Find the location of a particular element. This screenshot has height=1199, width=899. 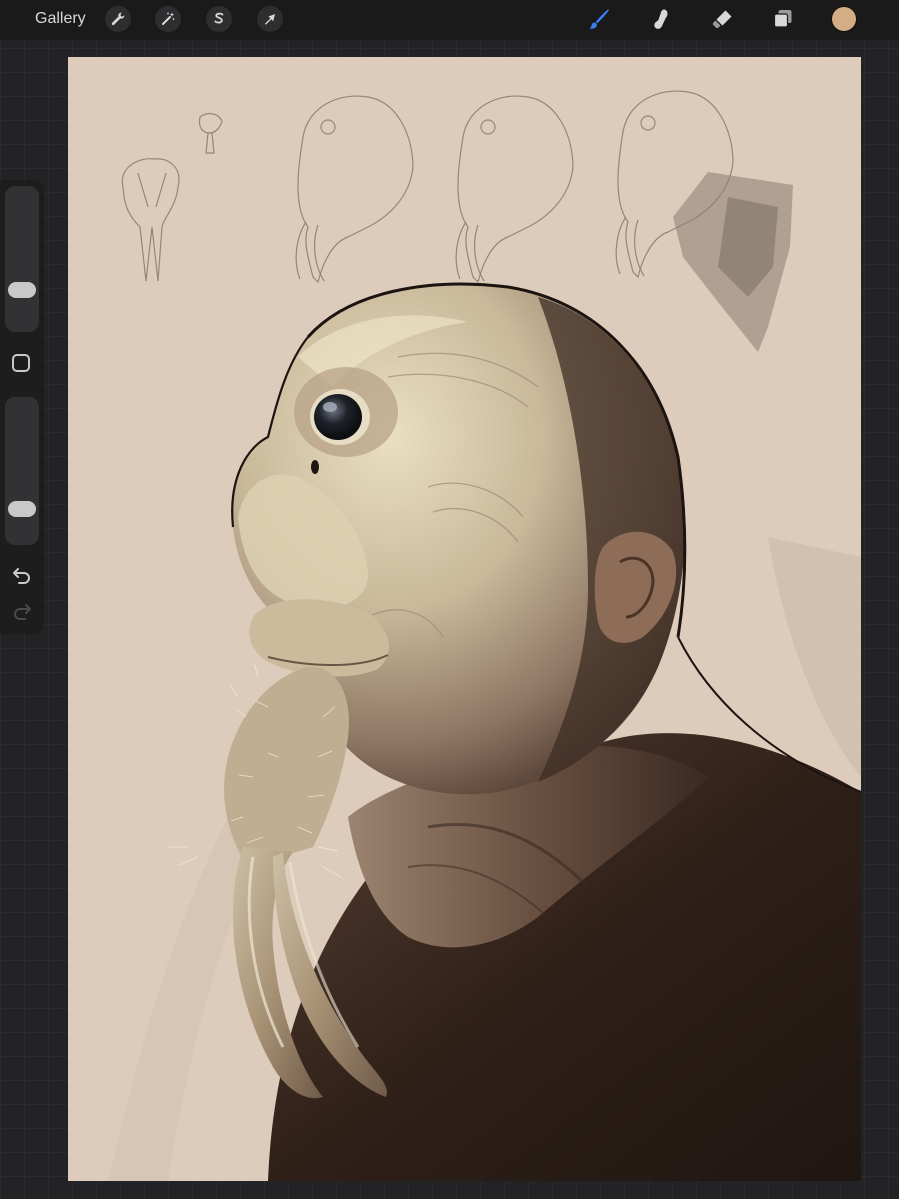

layers-tool is located at coordinates (783, 19).